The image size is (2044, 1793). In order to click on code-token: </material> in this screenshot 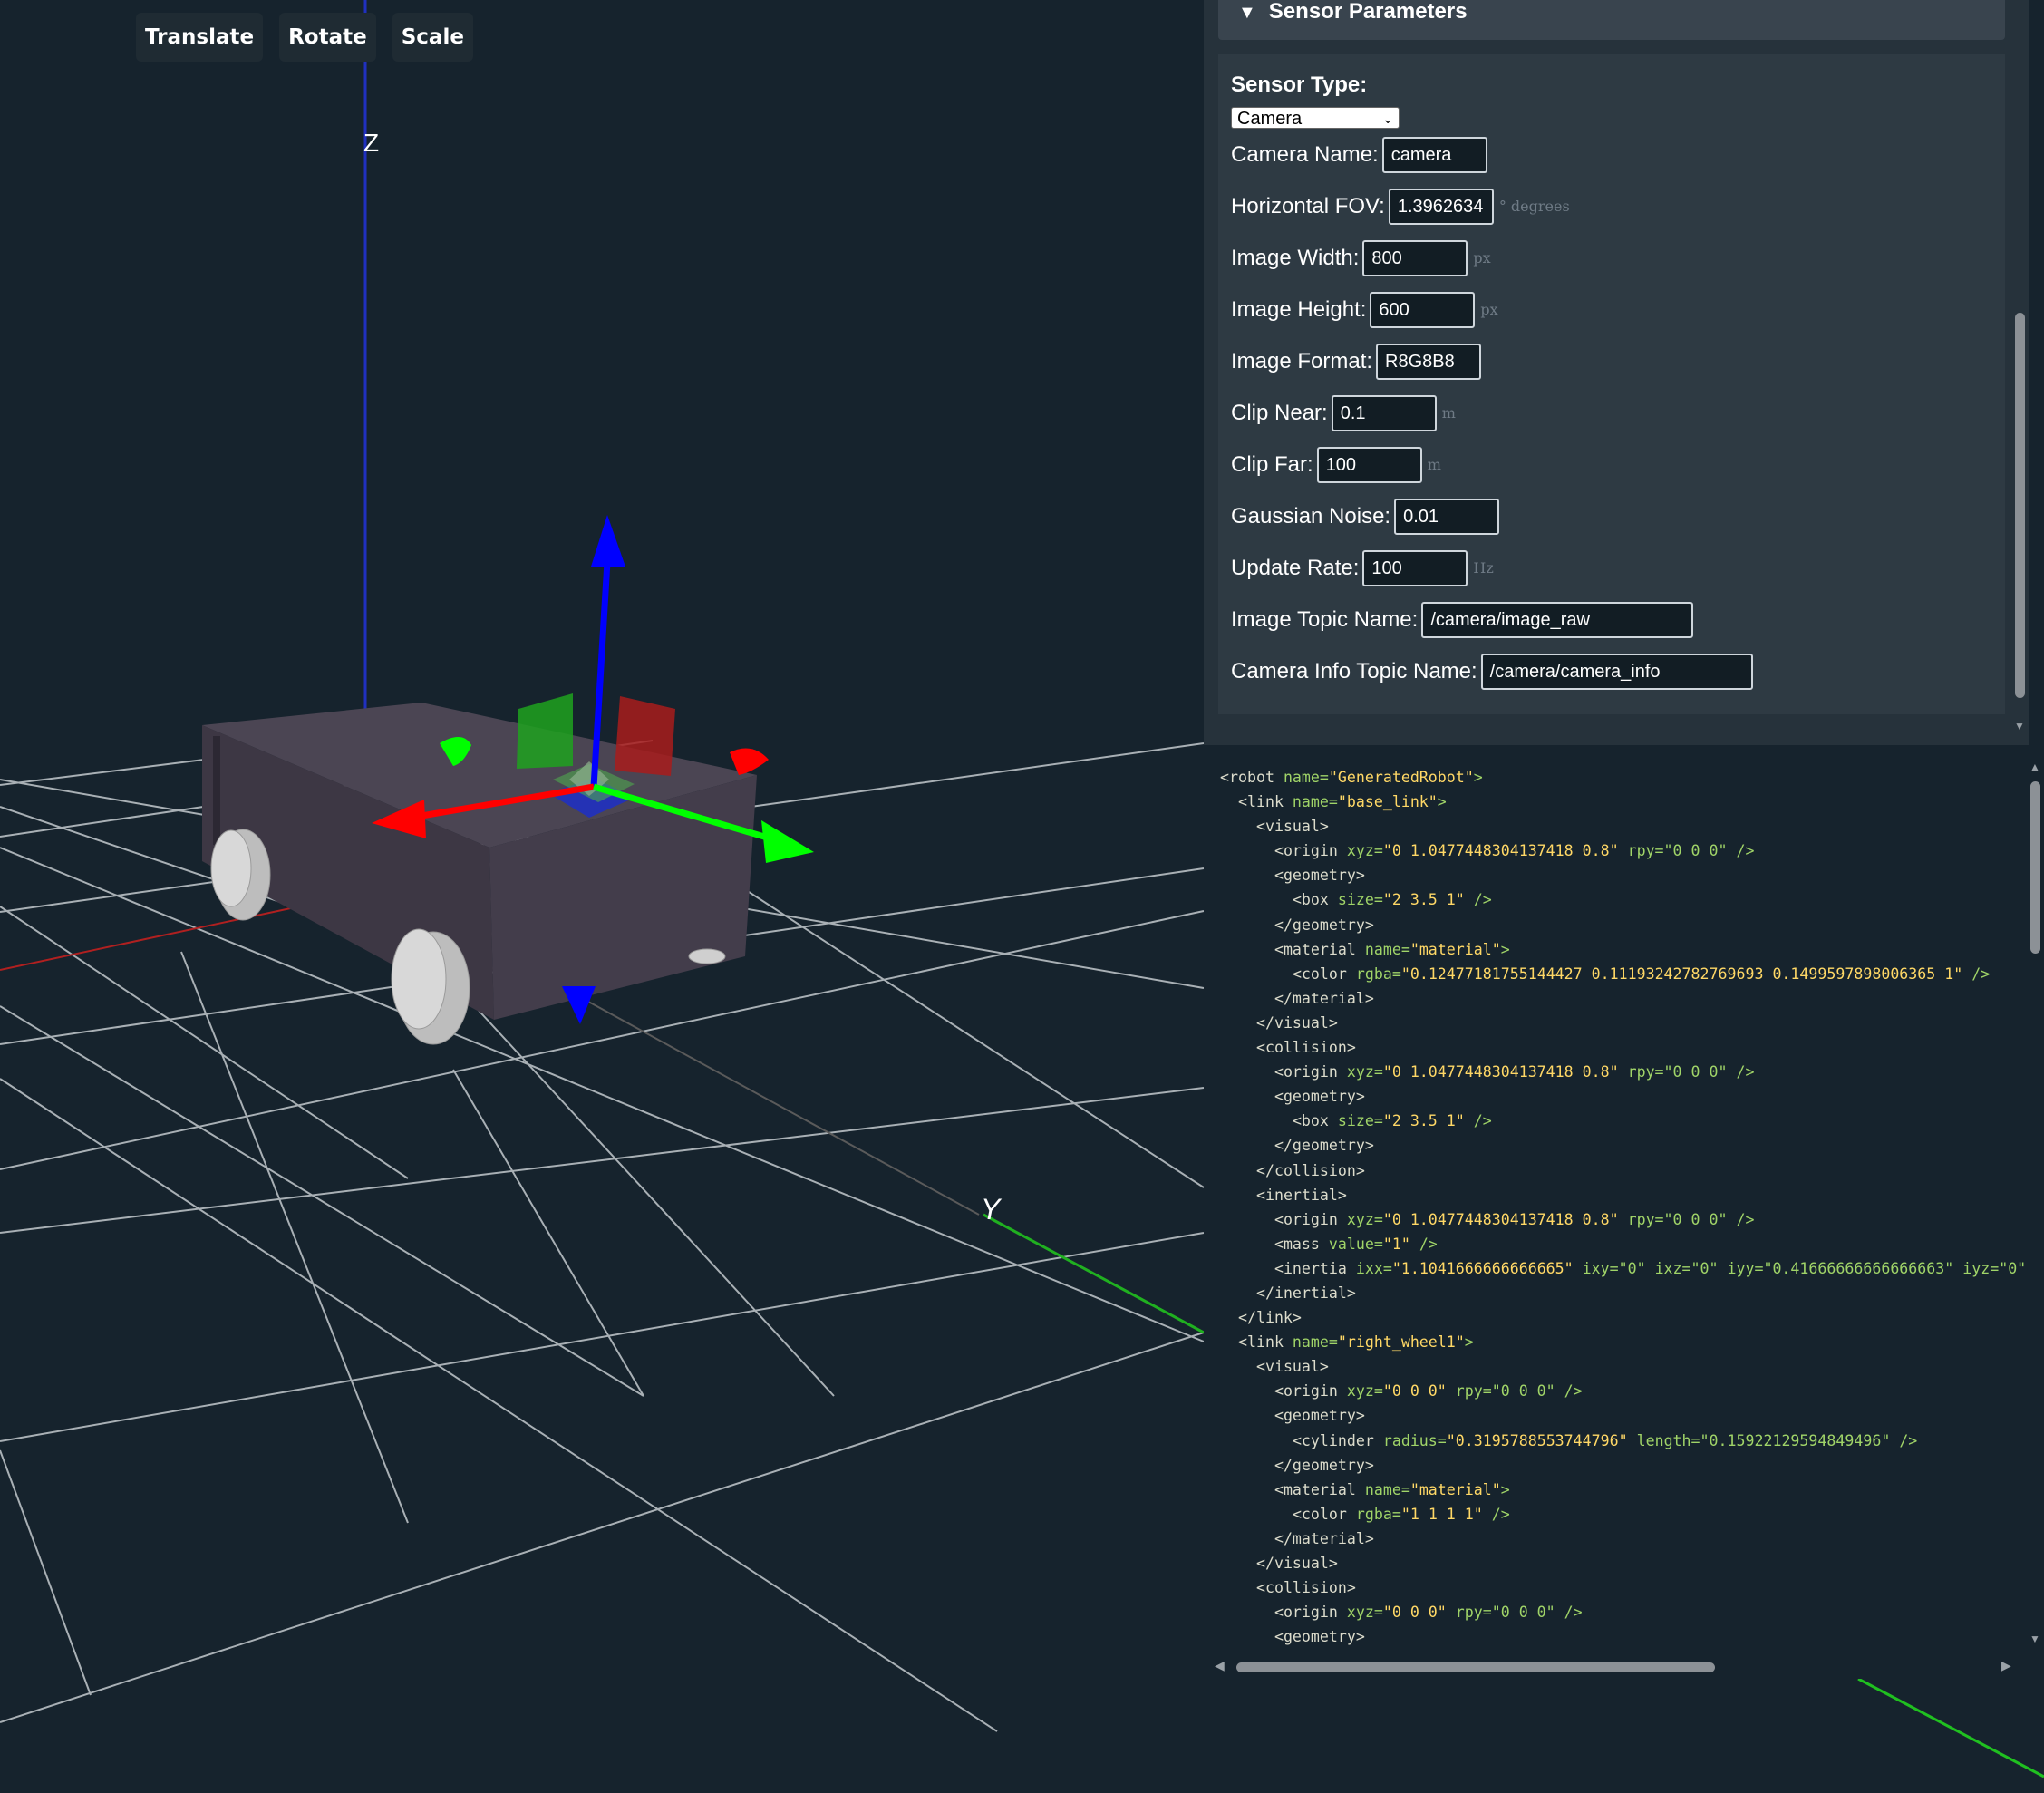, I will do `click(1324, 998)`.